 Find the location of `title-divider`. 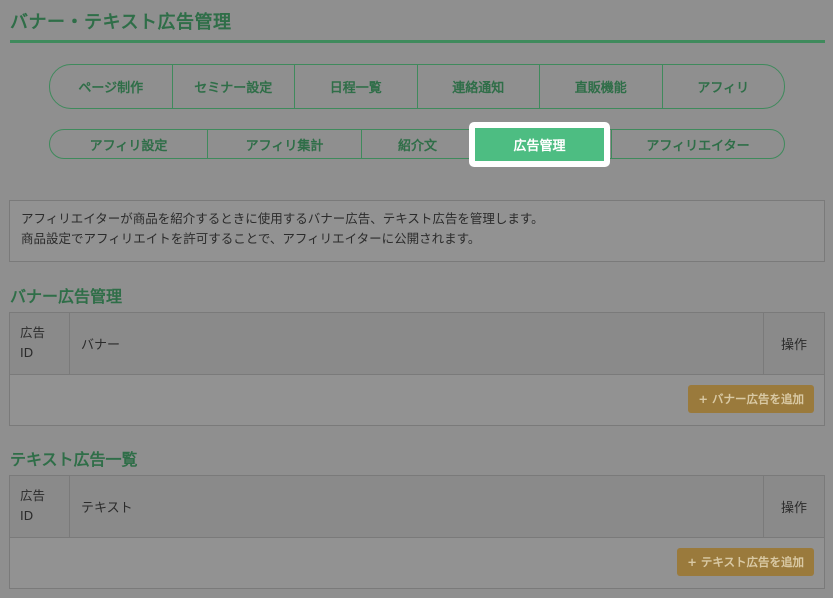

title-divider is located at coordinates (417, 41).